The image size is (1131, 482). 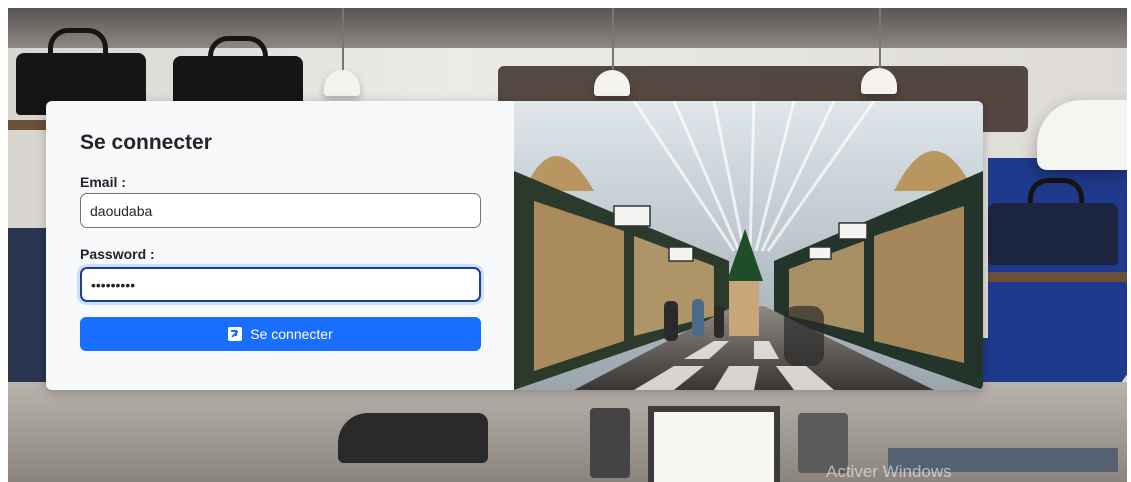 I want to click on login-title: Se connecter, so click(x=146, y=142).